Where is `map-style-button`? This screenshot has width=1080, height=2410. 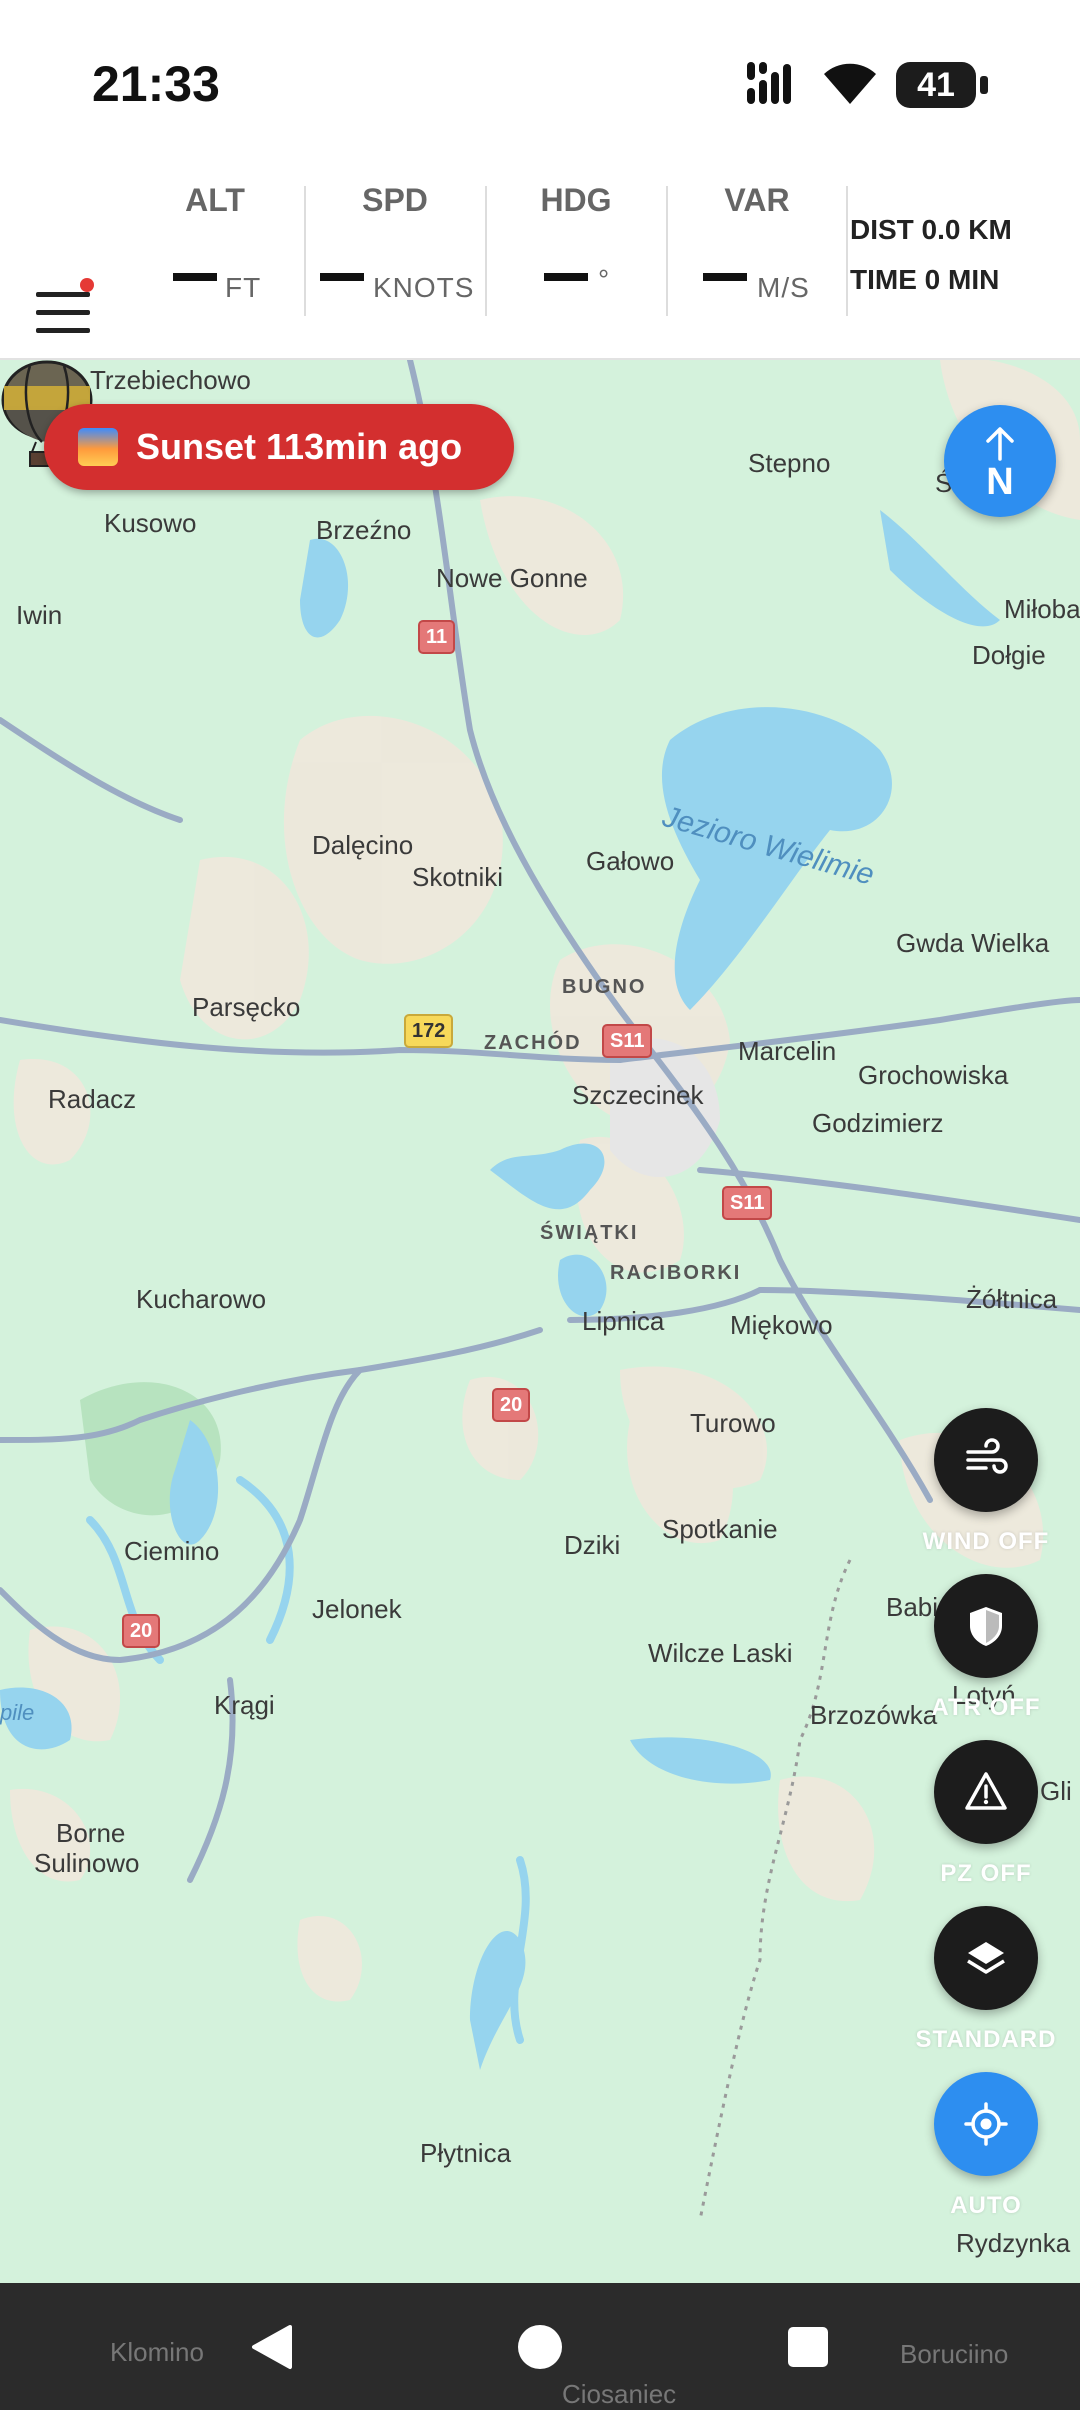
map-style-button is located at coordinates (986, 1958).